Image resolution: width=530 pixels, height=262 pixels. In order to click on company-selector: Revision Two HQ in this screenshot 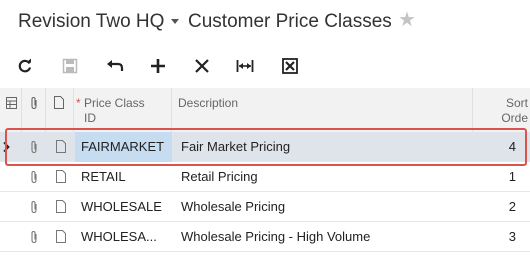, I will do `click(91, 22)`.